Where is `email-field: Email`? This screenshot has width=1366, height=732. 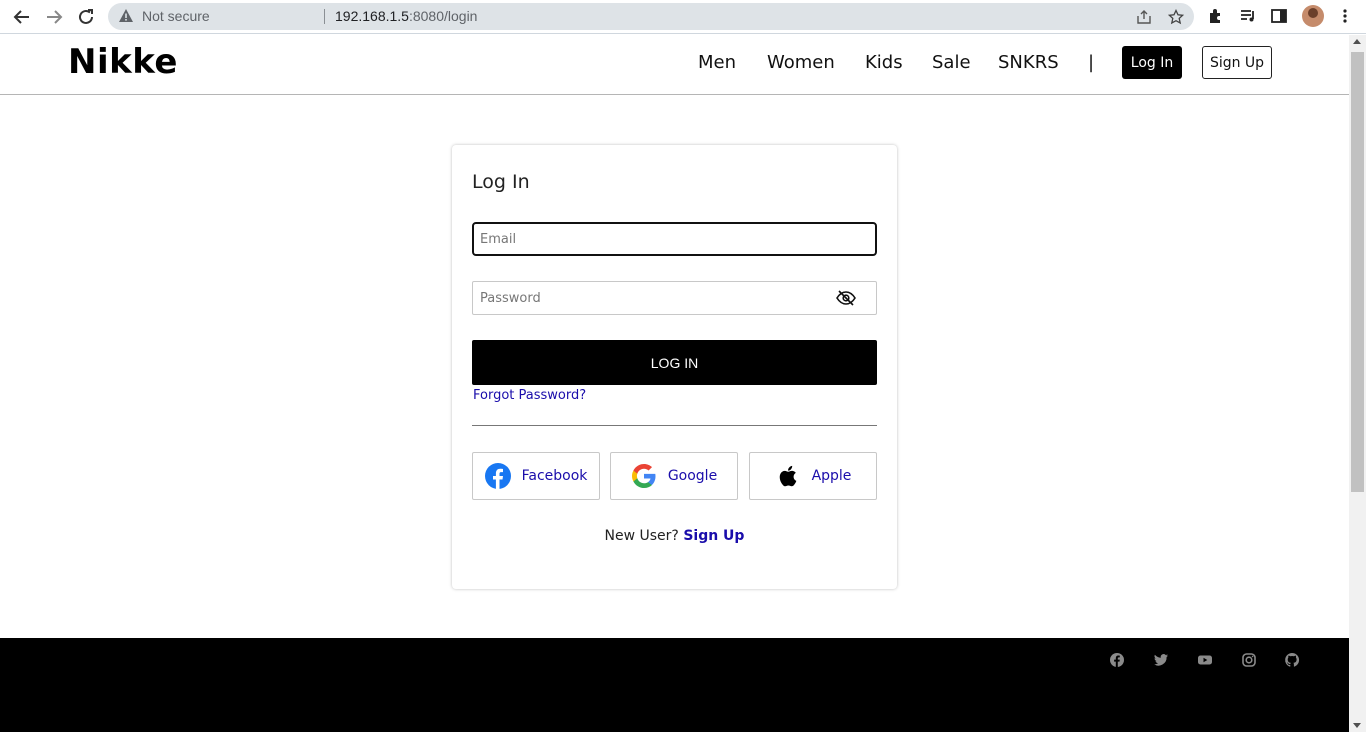
email-field: Email is located at coordinates (674, 239).